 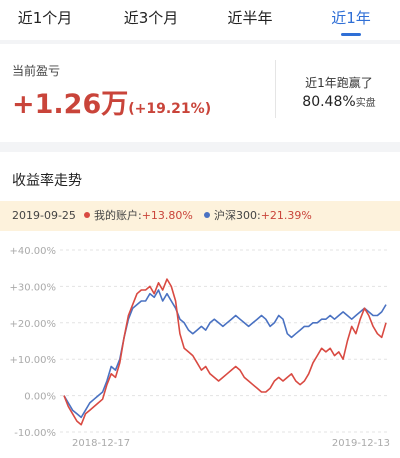 I want to click on legend-index: 沪深300:+21.39%, so click(x=258, y=216).